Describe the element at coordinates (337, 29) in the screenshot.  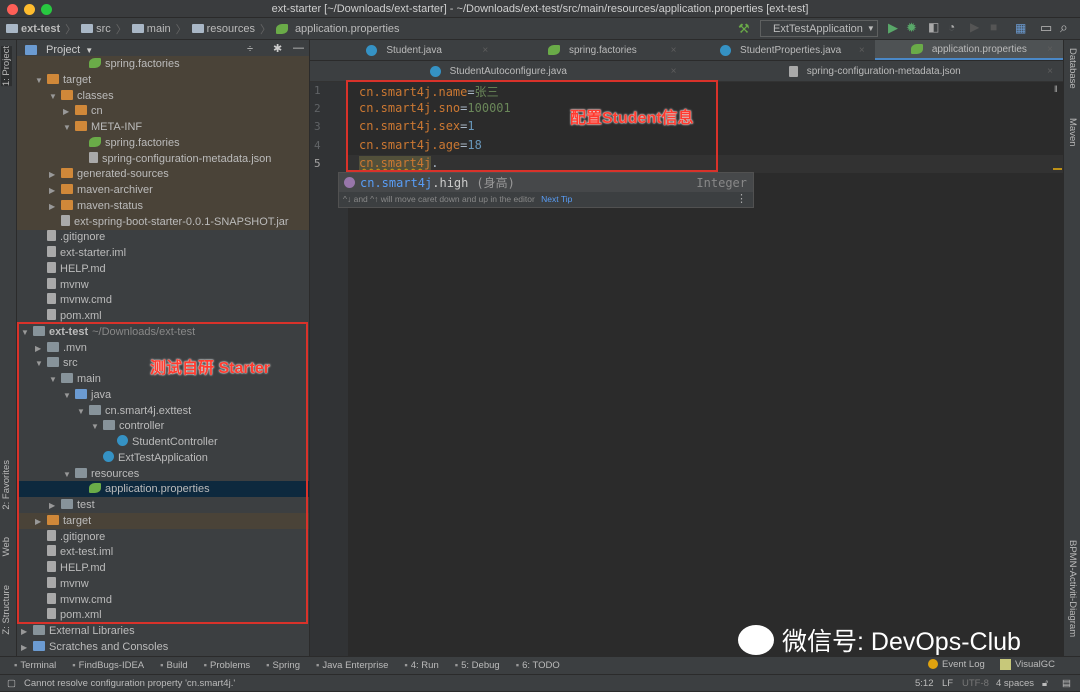
I see `breadcrumb-file: application.properties` at that location.